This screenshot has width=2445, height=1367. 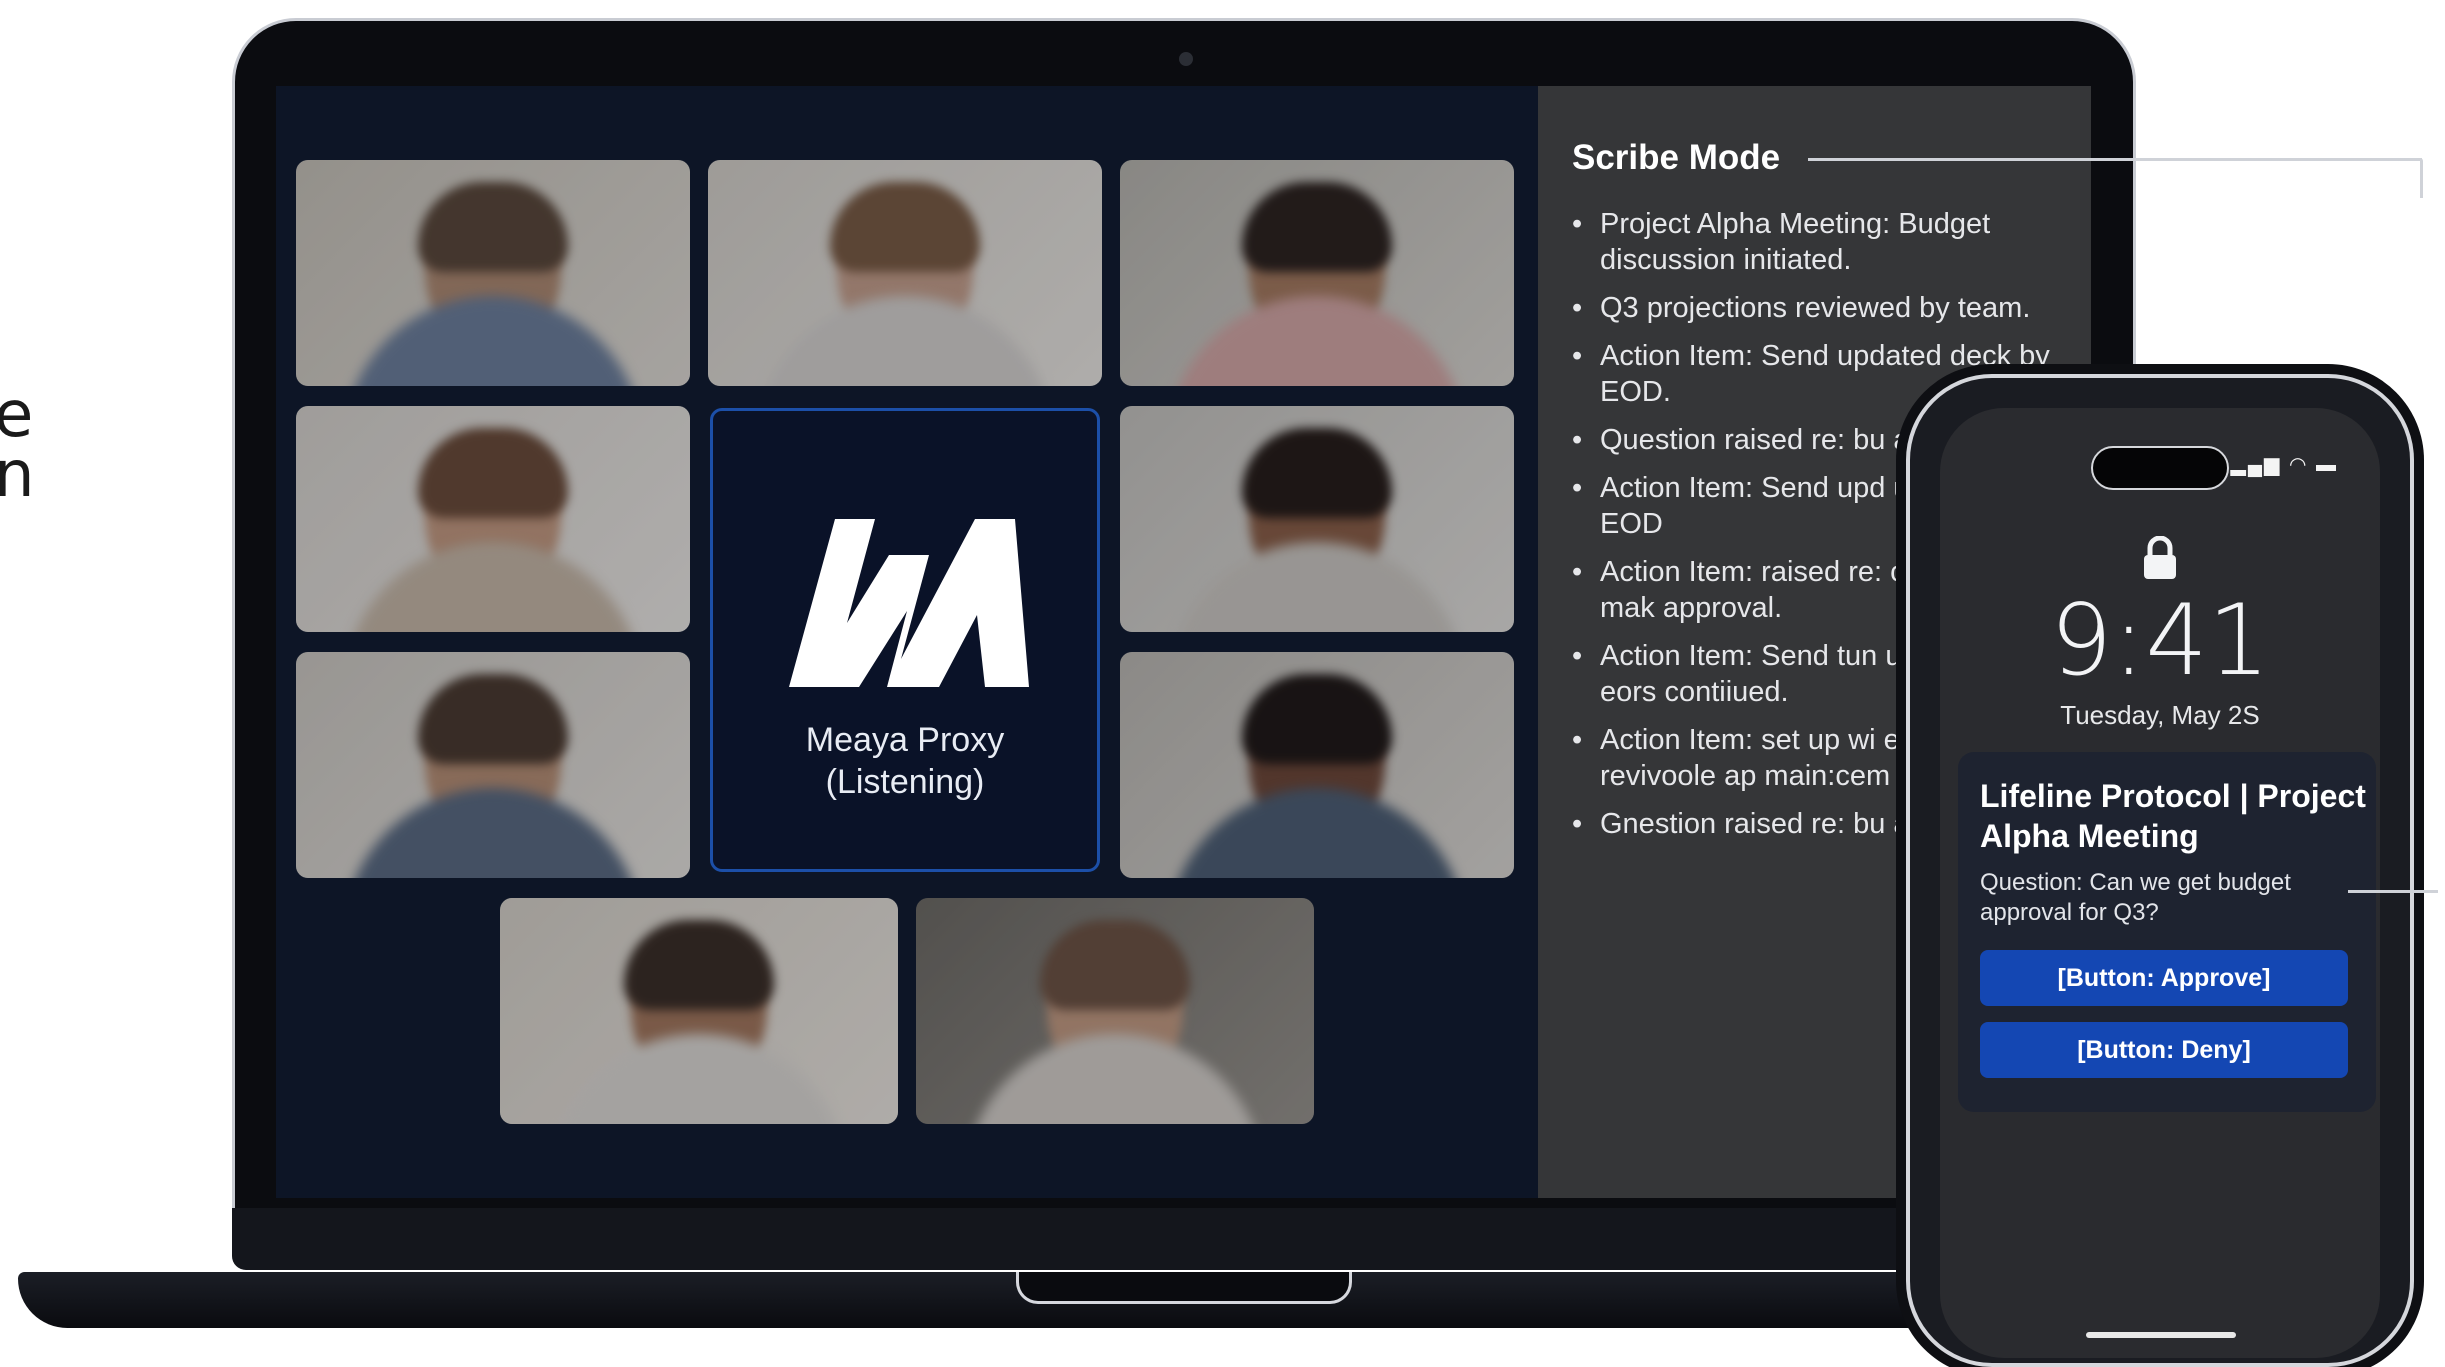 I want to click on proxy-name-label: Meaya Proxy (Listening), so click(x=905, y=761).